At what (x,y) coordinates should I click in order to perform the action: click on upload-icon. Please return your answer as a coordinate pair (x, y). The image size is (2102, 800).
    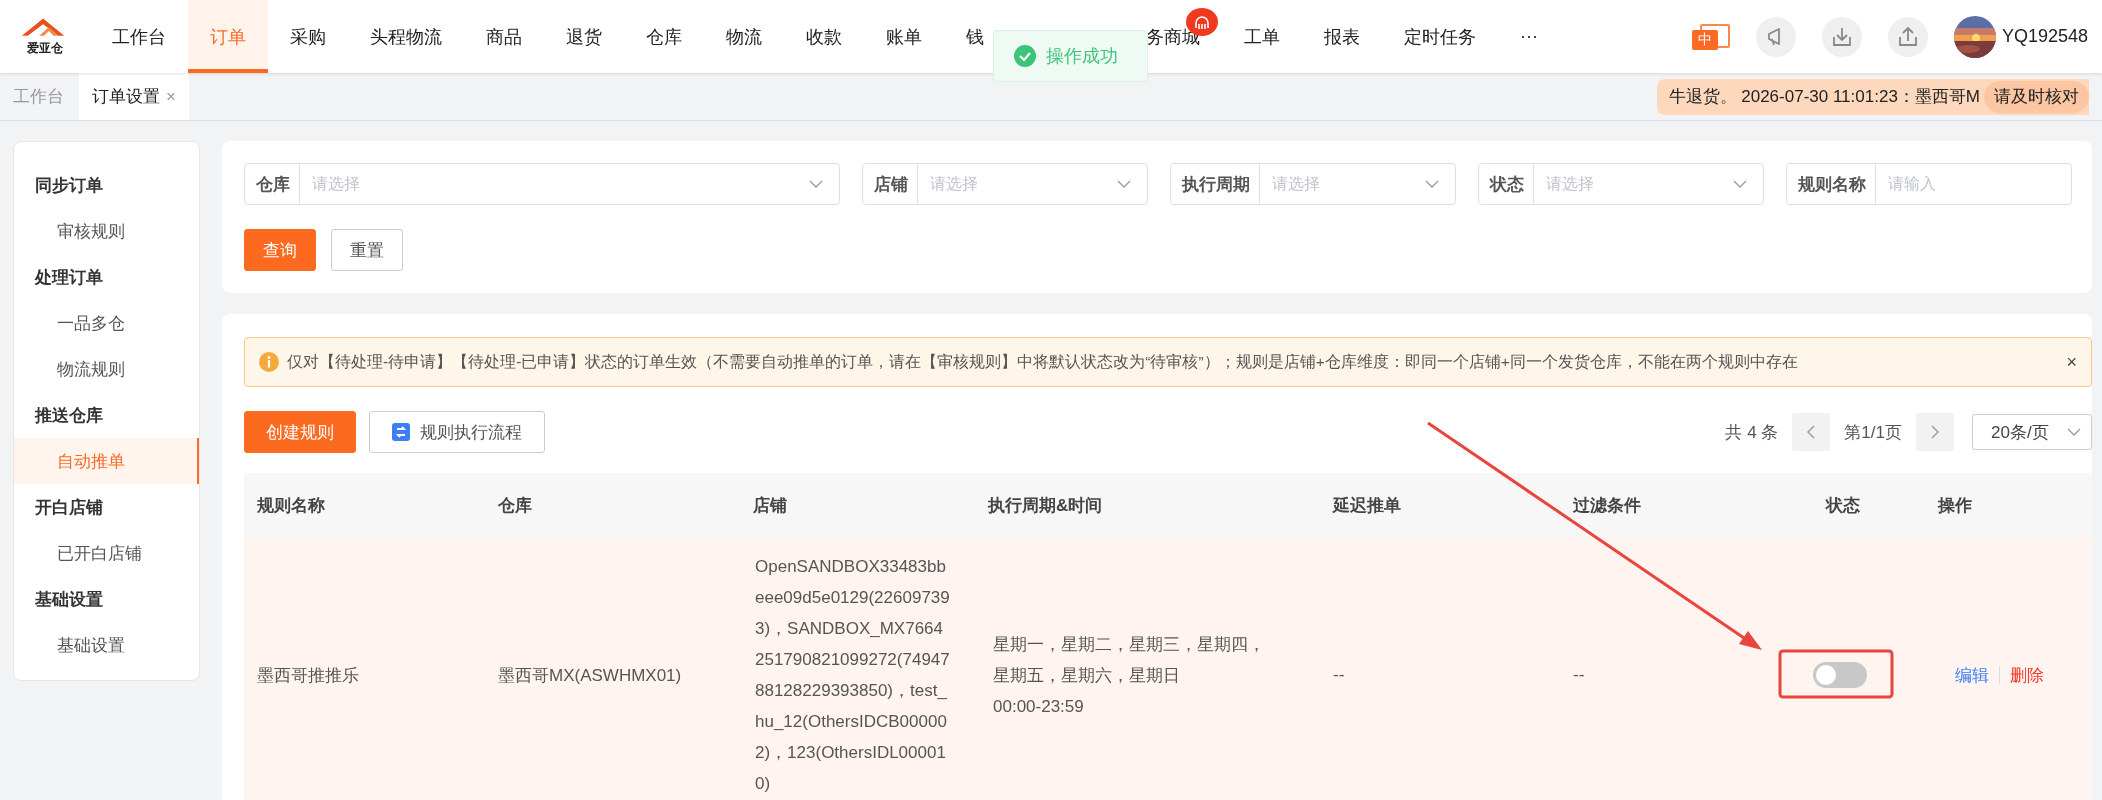
    Looking at the image, I should click on (1907, 36).